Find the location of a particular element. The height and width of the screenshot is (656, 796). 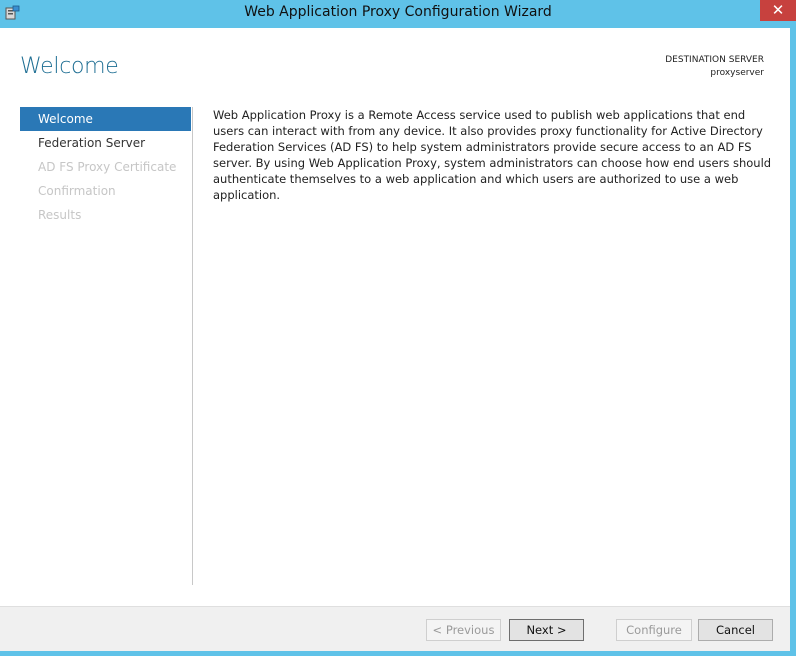

page-title: Welcome is located at coordinates (69, 66).